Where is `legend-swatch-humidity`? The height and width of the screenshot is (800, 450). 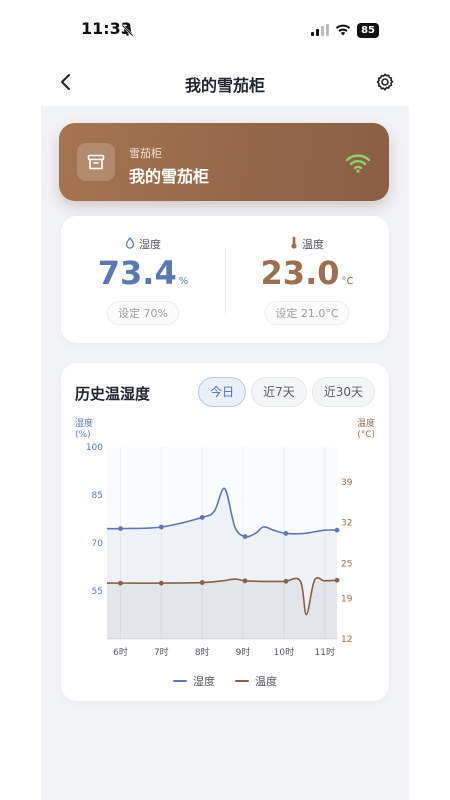
legend-swatch-humidity is located at coordinates (180, 681).